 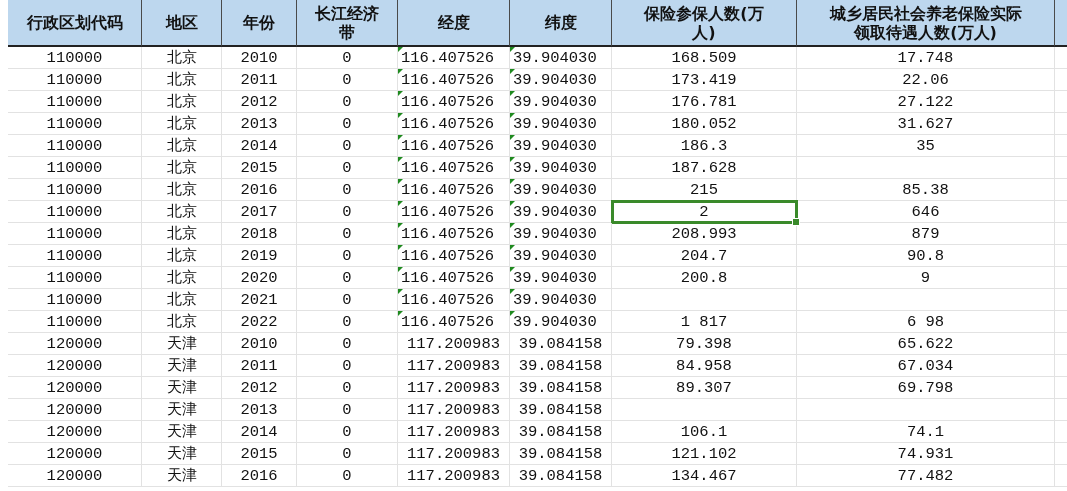 What do you see at coordinates (704, 168) in the screenshot?
I see `table-cell: 187.628` at bounding box center [704, 168].